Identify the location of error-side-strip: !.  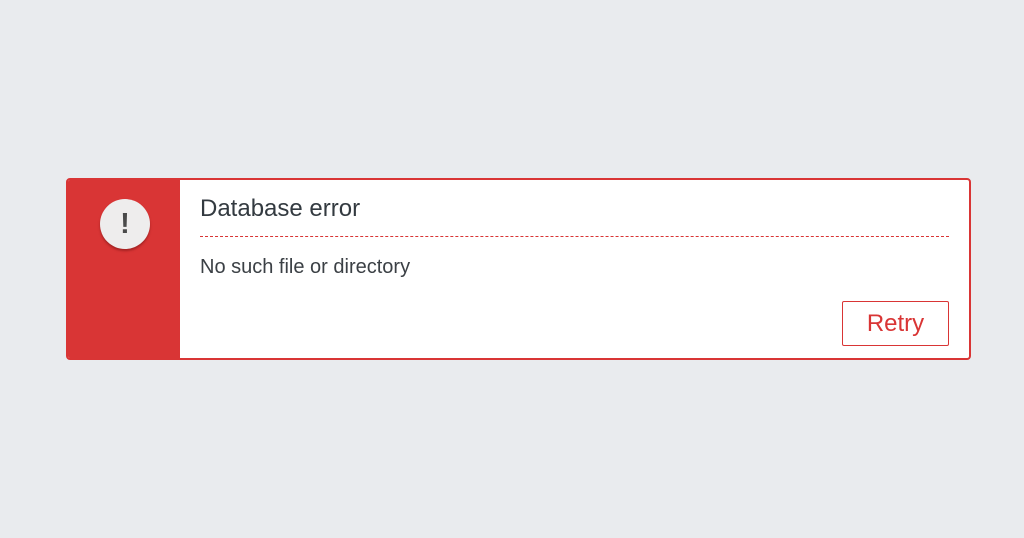
(124, 269).